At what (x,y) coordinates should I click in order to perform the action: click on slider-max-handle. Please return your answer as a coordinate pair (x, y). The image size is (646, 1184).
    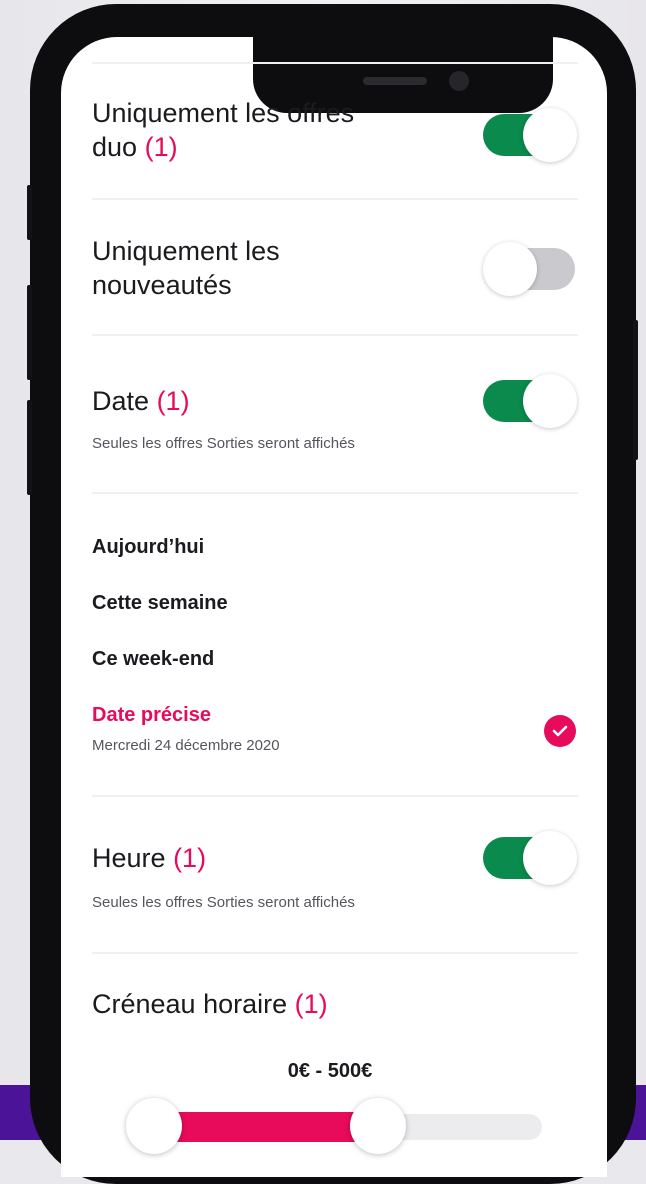
    Looking at the image, I should click on (378, 1126).